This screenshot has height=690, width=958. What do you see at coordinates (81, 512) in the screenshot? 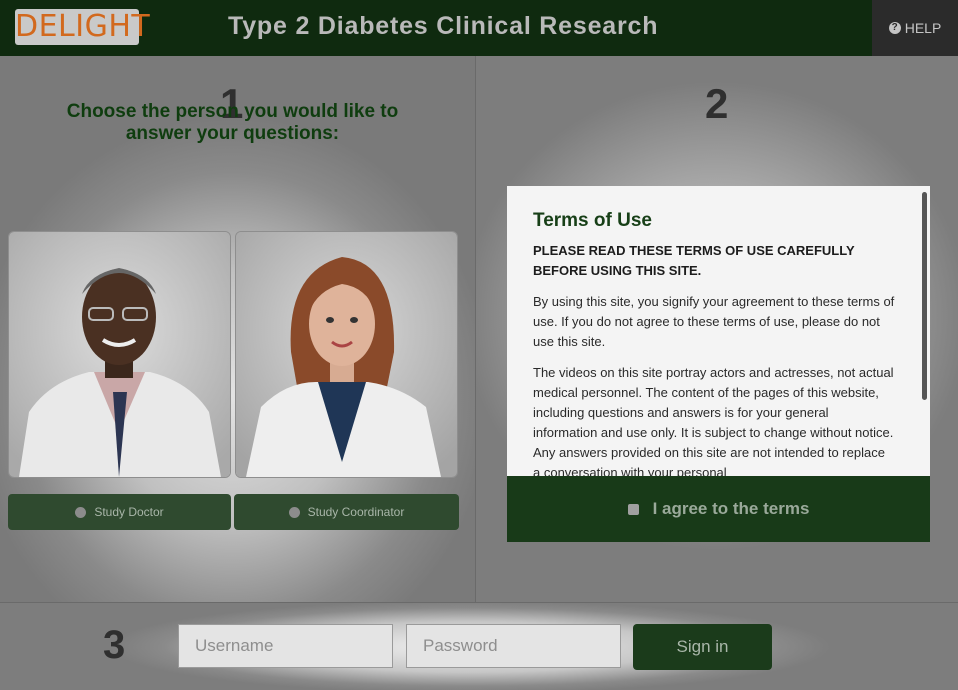
I see `study-doctor-radio` at bounding box center [81, 512].